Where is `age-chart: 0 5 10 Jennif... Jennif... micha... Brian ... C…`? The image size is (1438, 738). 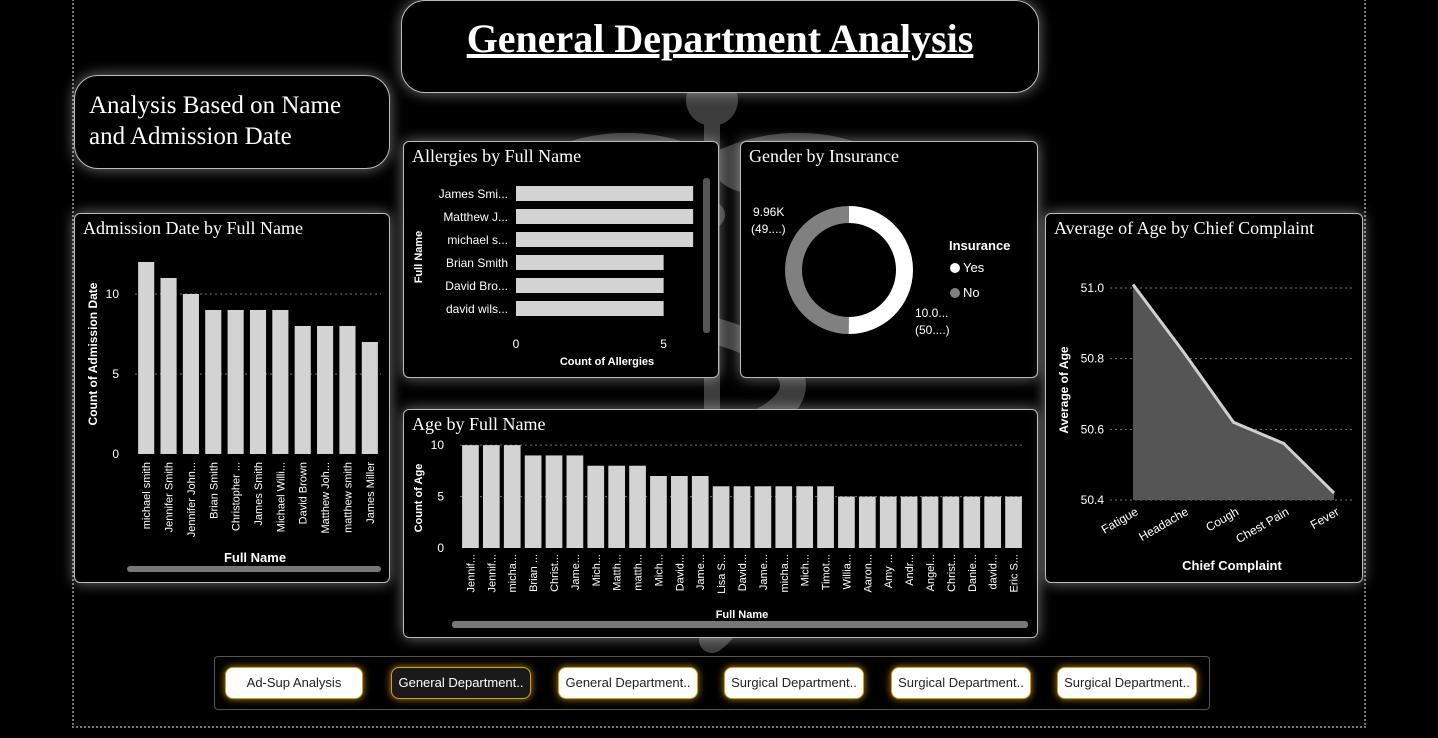 age-chart: 0 5 10 Jennif... Jennif... micha... Brian ... C… is located at coordinates (720, 523).